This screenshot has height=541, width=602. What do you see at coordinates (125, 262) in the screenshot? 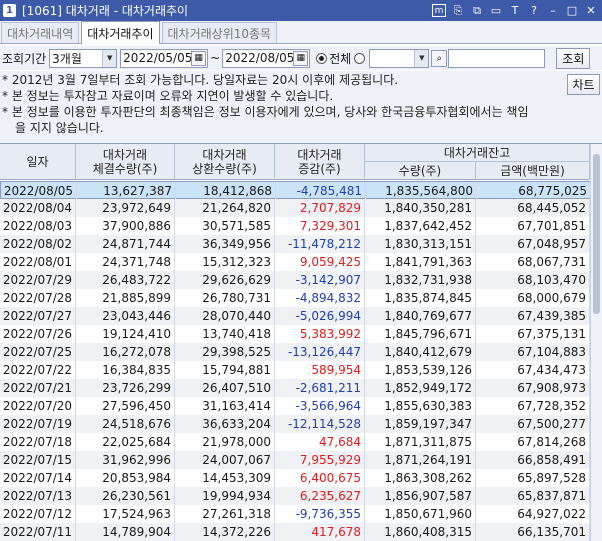
I see `cell-contract-qty: 24,371,748` at bounding box center [125, 262].